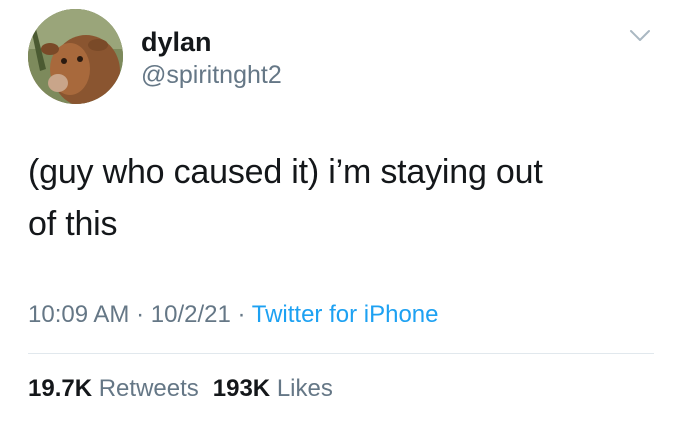 Image resolution: width=680 pixels, height=423 pixels. I want to click on retweets-count: 19.7K, so click(60, 388).